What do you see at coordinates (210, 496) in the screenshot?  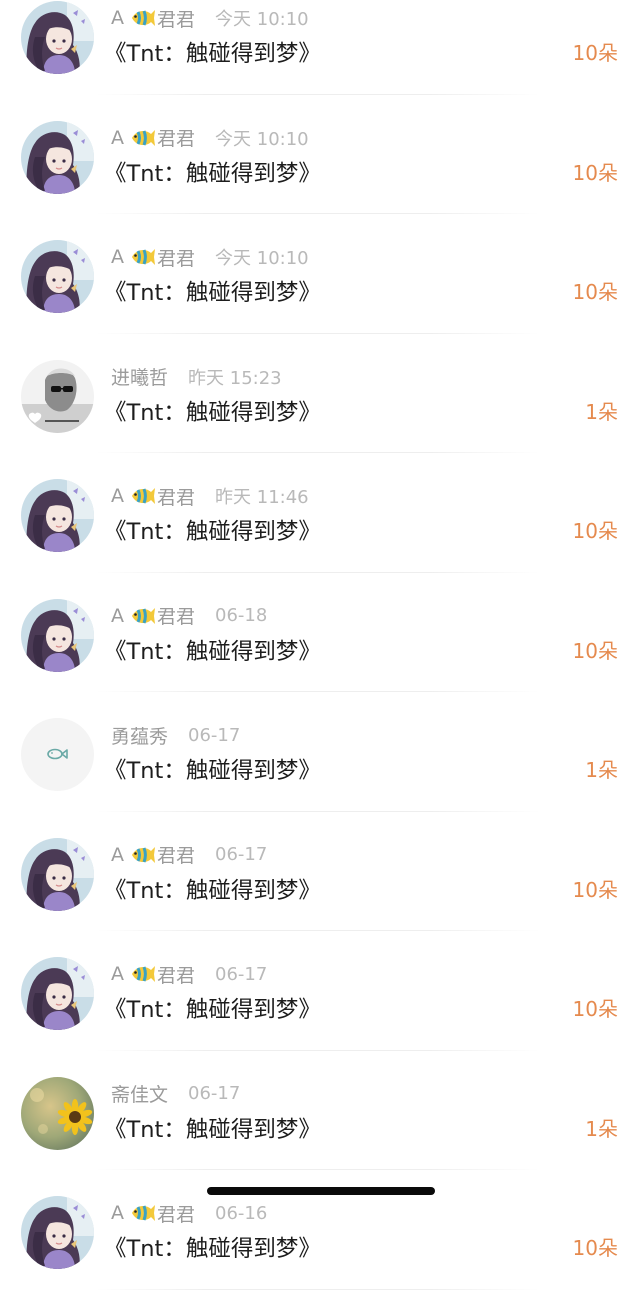 I see `item-meta: A 君君 昨天 11:46` at bounding box center [210, 496].